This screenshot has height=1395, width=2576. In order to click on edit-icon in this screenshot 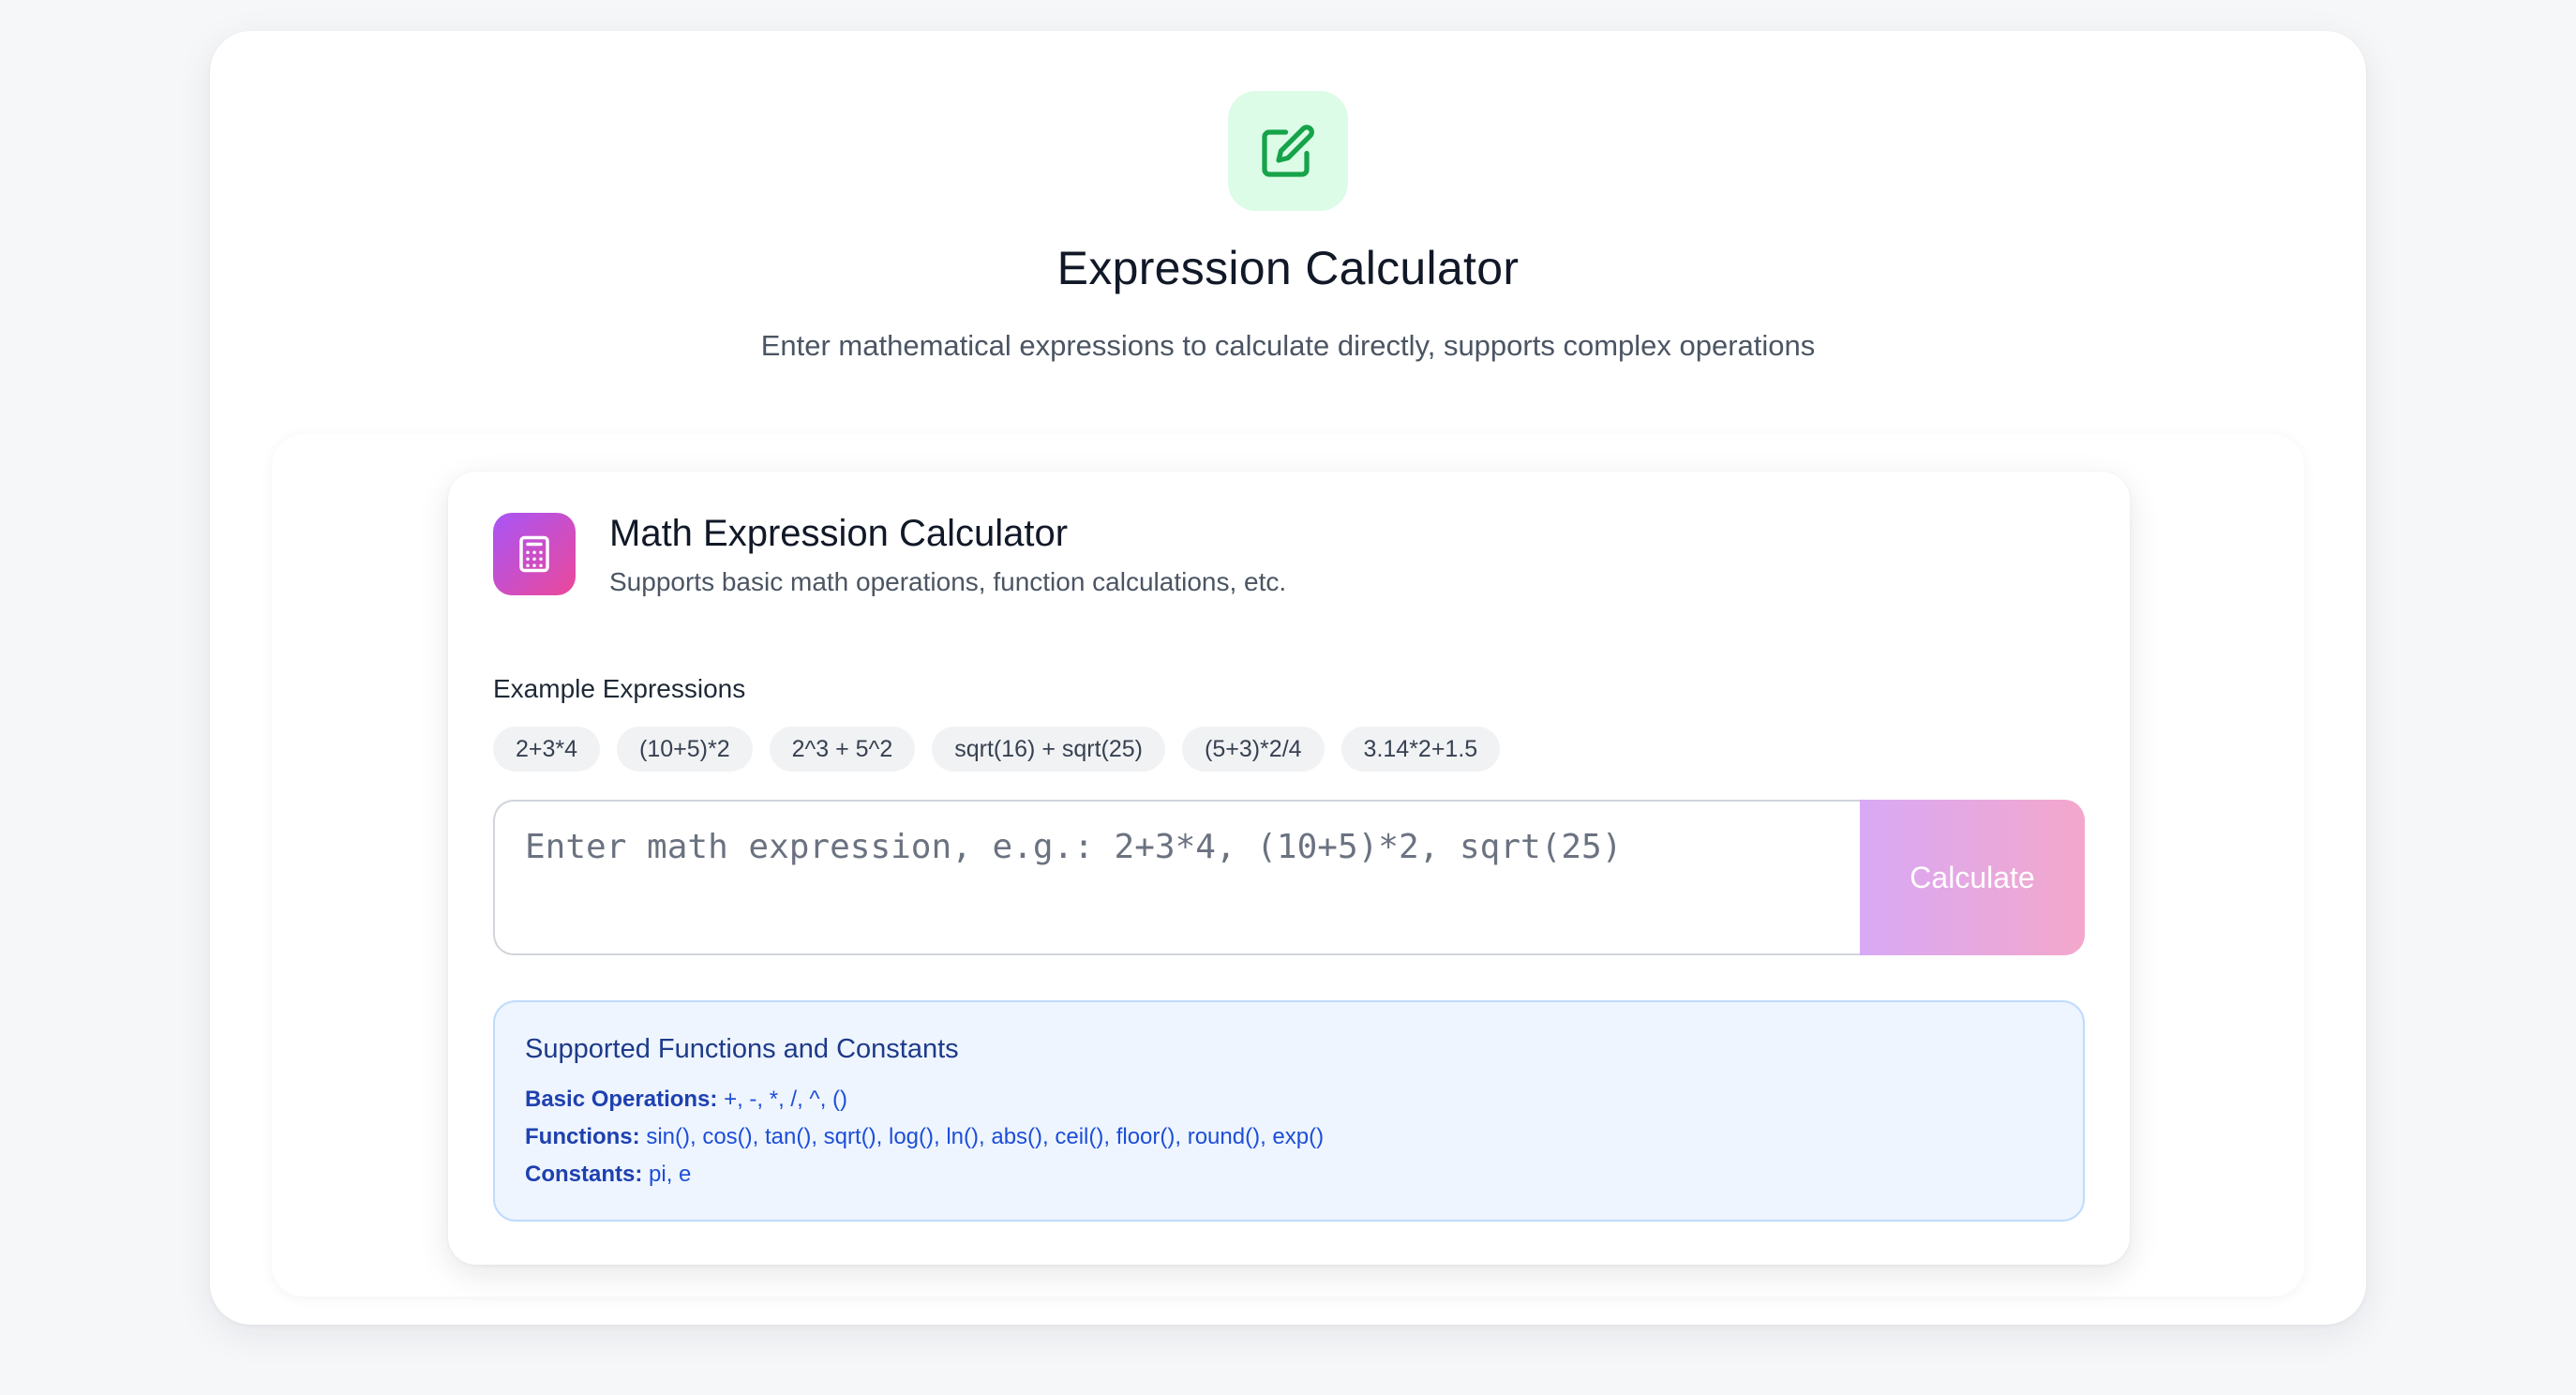, I will do `click(1288, 151)`.